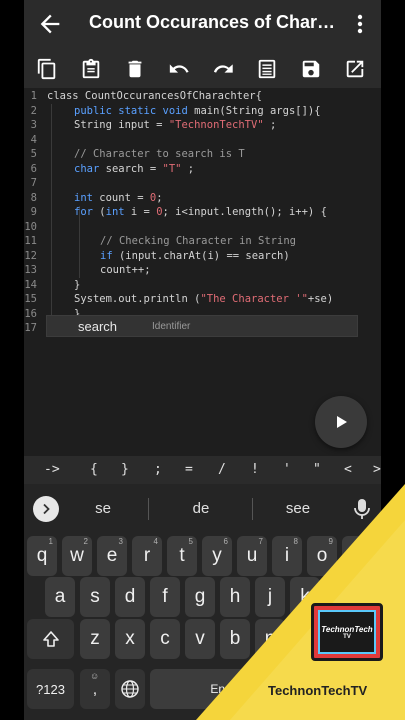  Describe the element at coordinates (355, 69) in the screenshot. I see `open-external-icon` at that location.